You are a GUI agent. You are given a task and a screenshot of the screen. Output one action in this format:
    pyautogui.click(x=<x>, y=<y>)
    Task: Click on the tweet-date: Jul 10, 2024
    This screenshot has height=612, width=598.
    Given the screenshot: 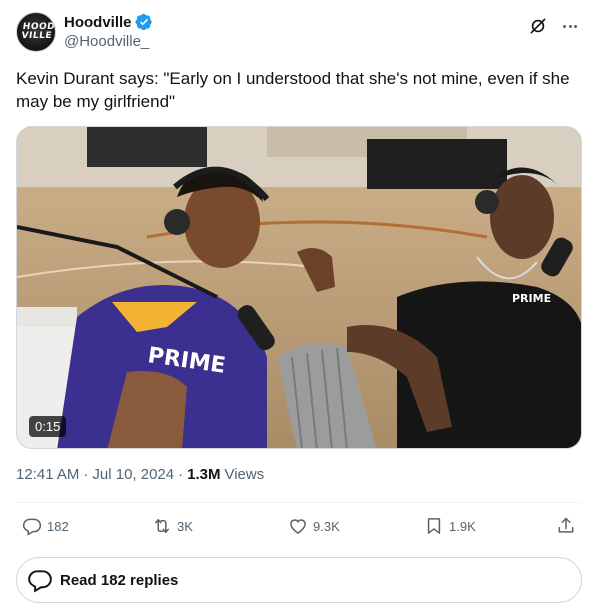 What is the action you would take?
    pyautogui.click(x=133, y=474)
    